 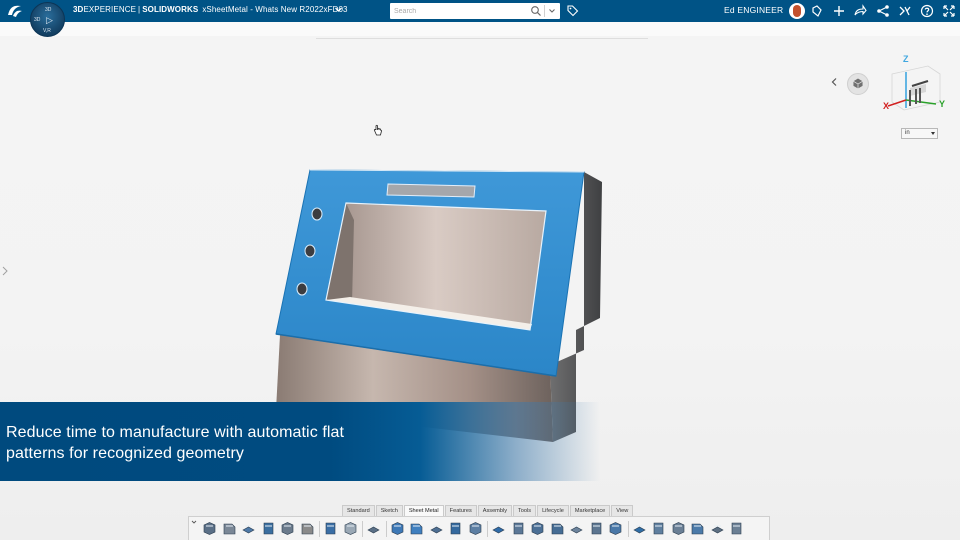 I want to click on tab-tools: Tools, so click(x=525, y=510).